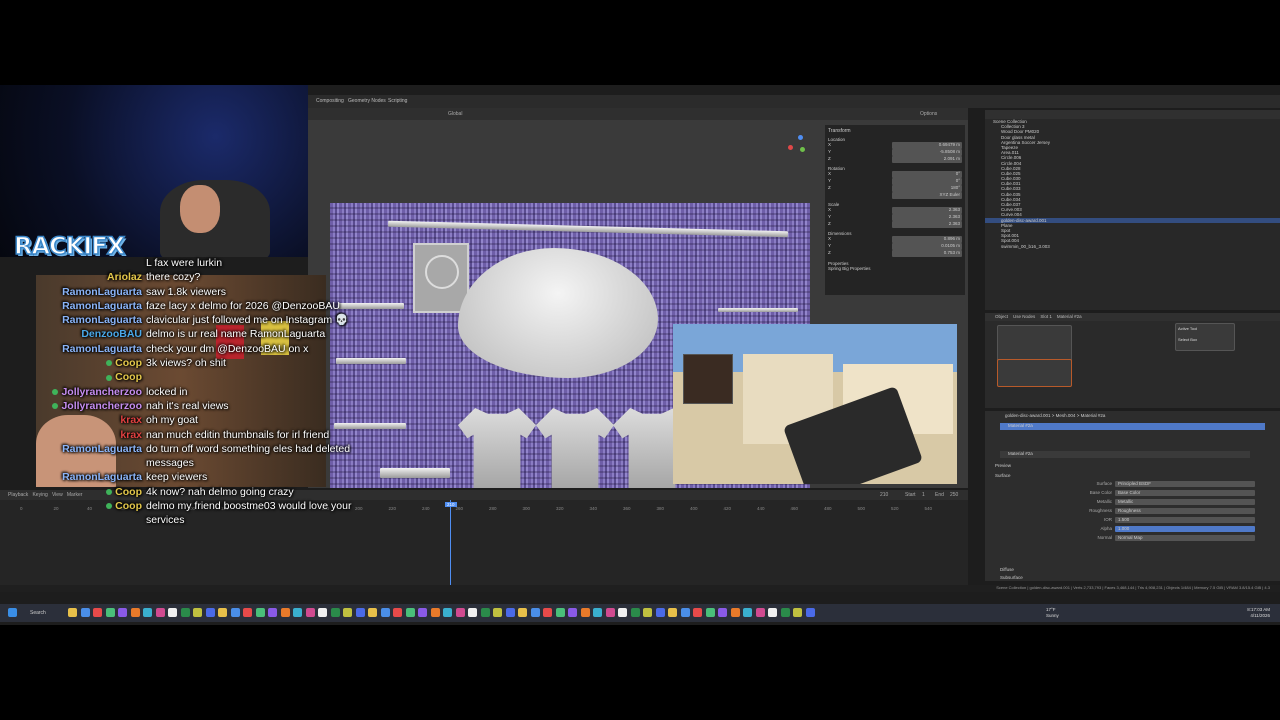 The height and width of the screenshot is (720, 1280). Describe the element at coordinates (451, 504) in the screenshot. I see `playhead-frame-label: 210` at that location.